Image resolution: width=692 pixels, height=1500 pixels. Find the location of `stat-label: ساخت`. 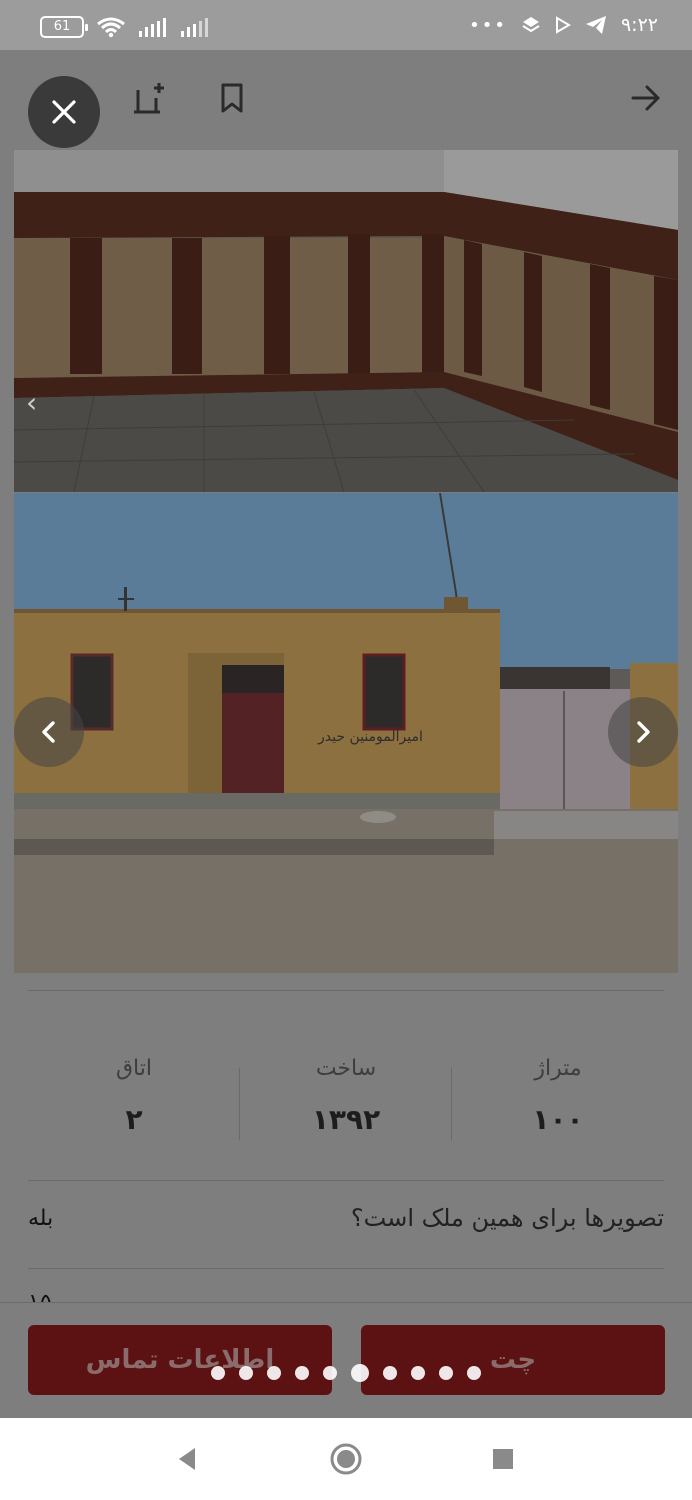

stat-label: ساخت is located at coordinates (346, 1068).